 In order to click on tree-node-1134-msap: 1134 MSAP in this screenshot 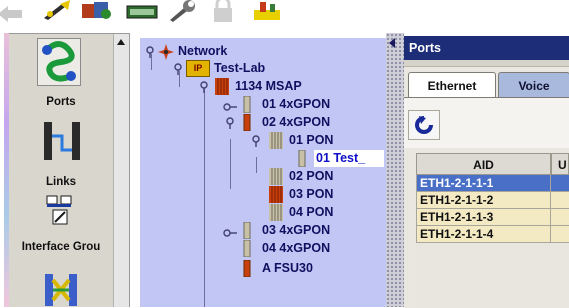, I will do `click(263, 86)`.